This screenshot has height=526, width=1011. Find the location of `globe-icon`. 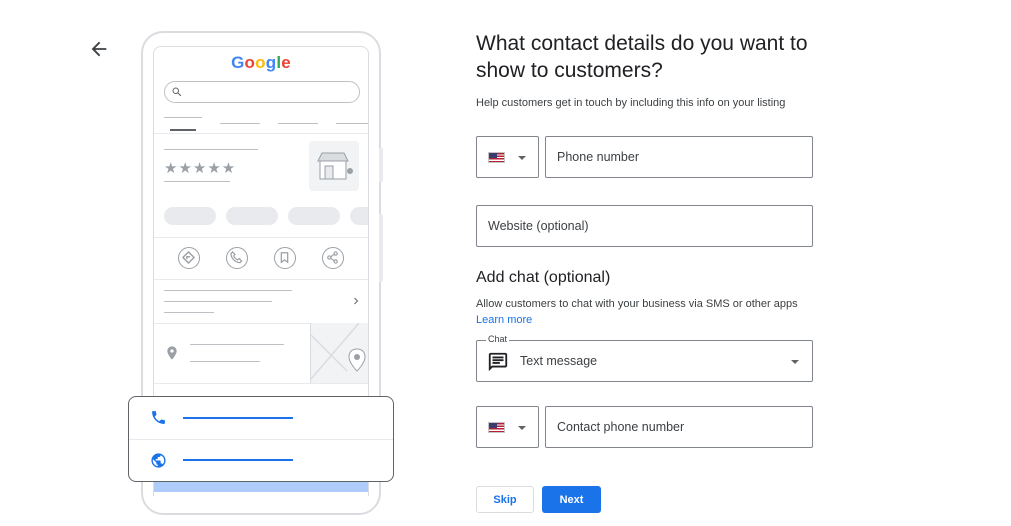

globe-icon is located at coordinates (158, 460).